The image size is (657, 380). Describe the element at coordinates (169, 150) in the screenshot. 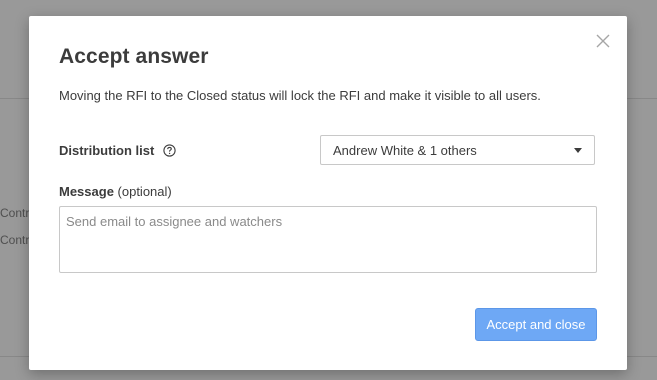

I see `question-circle-icon` at that location.